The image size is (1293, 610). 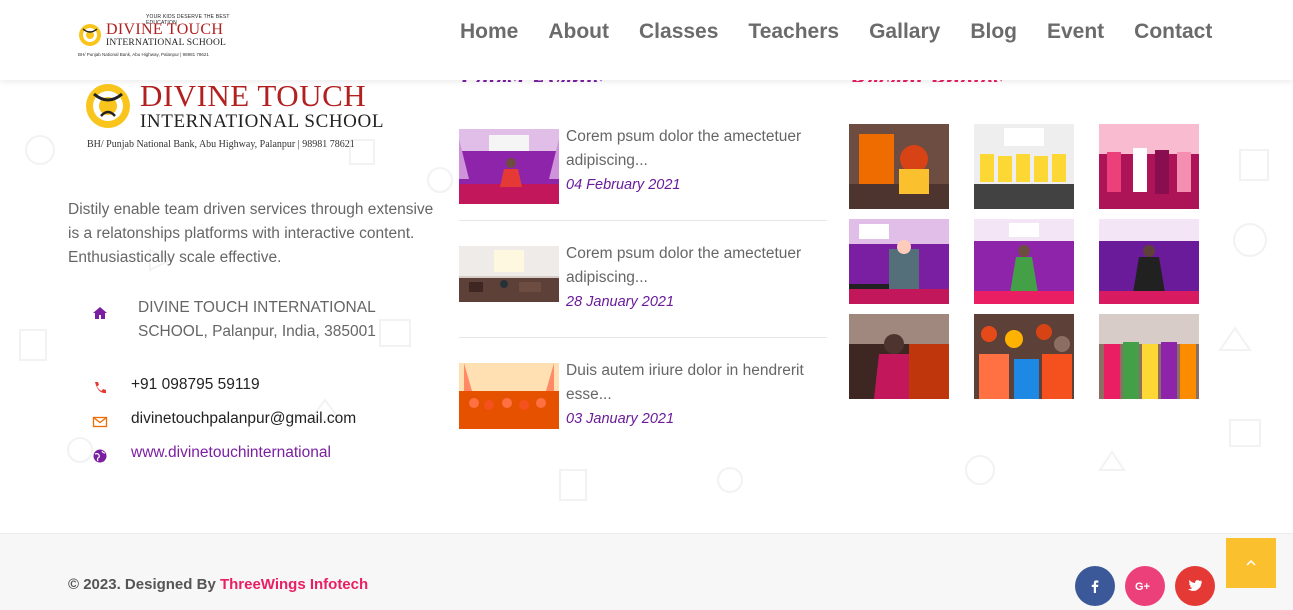 I want to click on globe-icon, so click(x=100, y=456).